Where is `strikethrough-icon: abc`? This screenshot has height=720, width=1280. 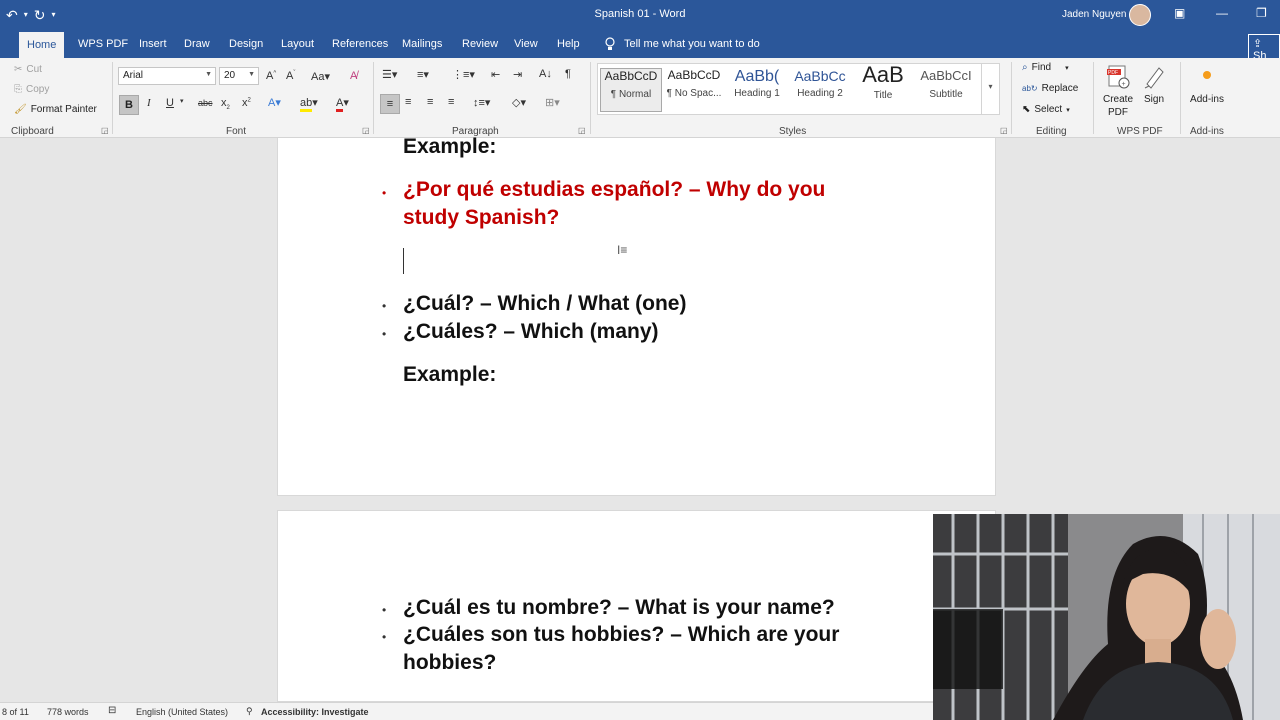
strikethrough-icon: abc is located at coordinates (205, 103).